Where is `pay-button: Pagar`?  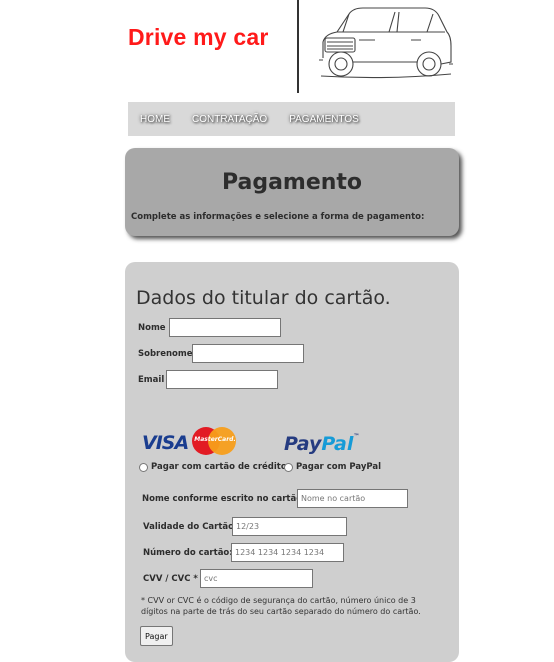
pay-button: Pagar is located at coordinates (156, 636).